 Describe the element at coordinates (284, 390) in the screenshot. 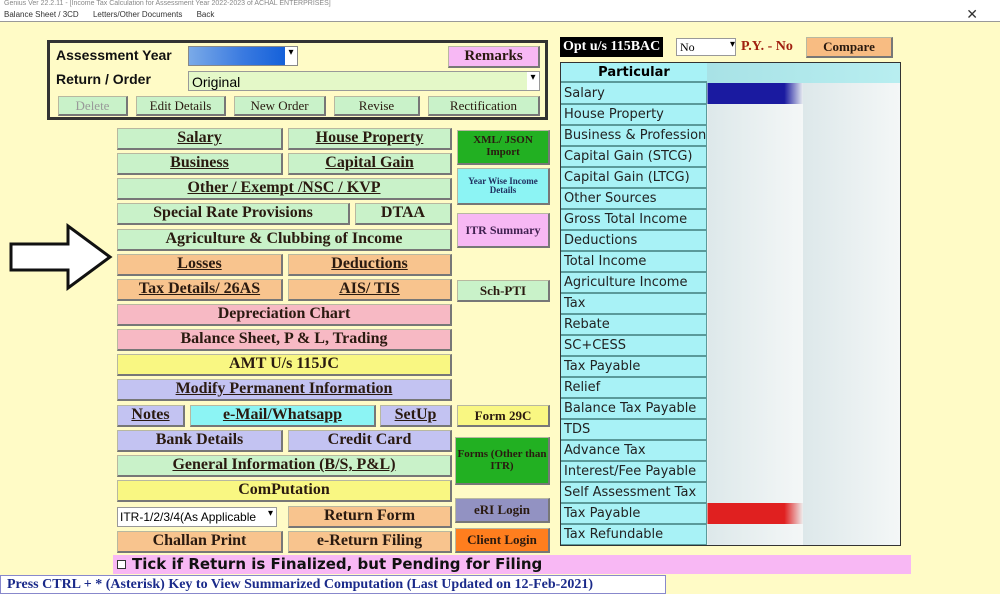

I see `modify-permanent-button: Modify Permanent Information` at that location.